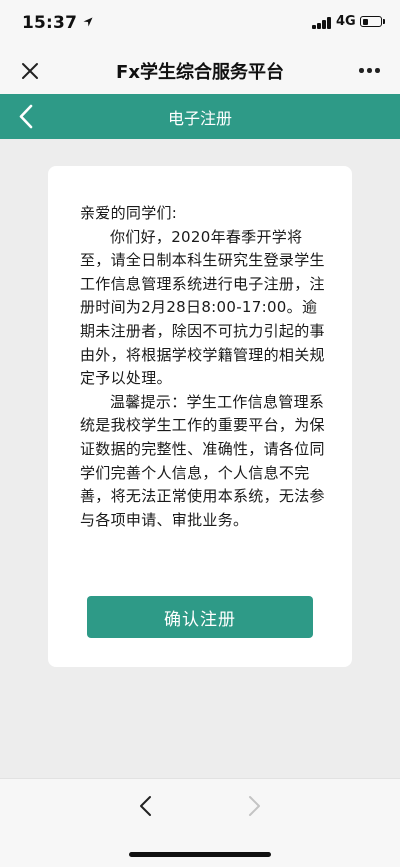  I want to click on more-icon, so click(369, 70).